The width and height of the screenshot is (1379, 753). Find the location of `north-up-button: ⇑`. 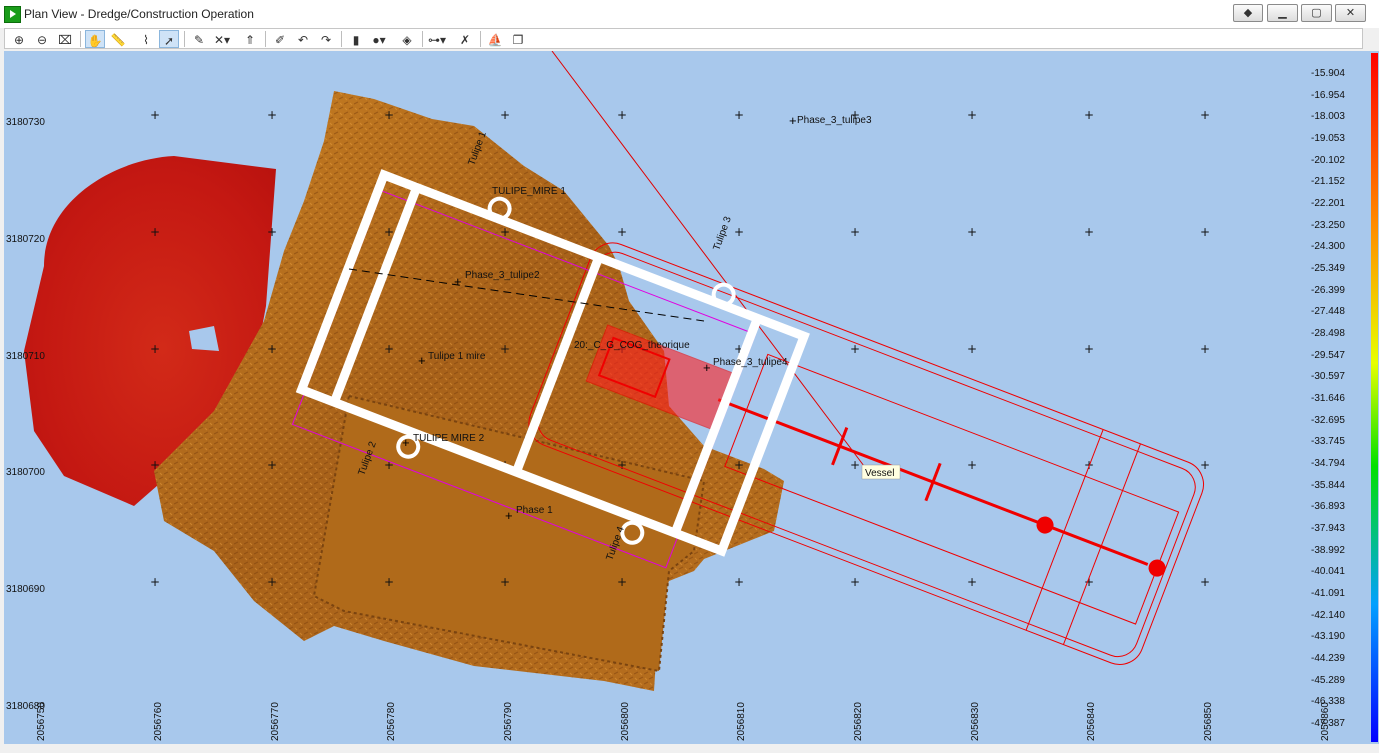

north-up-button: ⇑ is located at coordinates (250, 39).